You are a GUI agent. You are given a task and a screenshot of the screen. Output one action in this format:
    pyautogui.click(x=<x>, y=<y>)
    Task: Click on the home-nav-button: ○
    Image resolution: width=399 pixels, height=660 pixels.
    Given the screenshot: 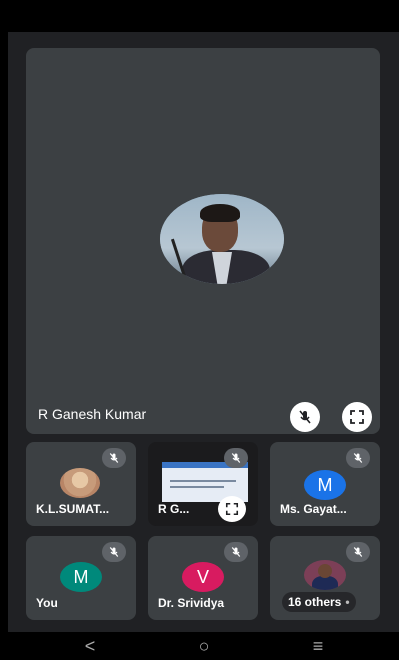 What is the action you would take?
    pyautogui.click(x=204, y=646)
    